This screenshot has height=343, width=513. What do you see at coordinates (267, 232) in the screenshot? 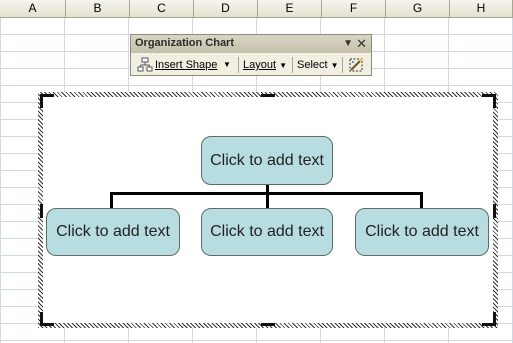
I see `org-box-middle: Click to add text` at bounding box center [267, 232].